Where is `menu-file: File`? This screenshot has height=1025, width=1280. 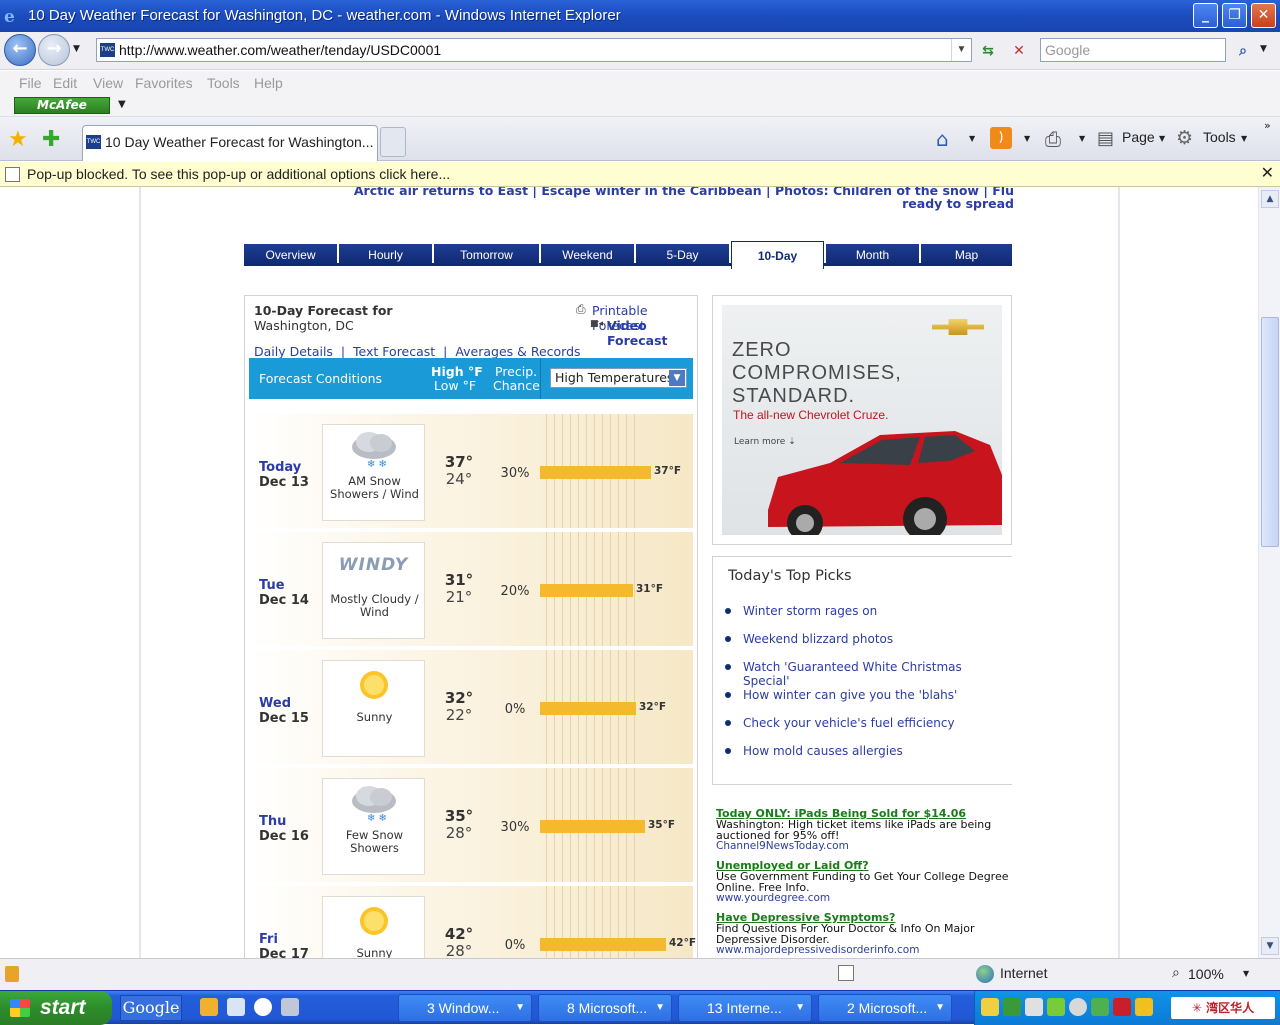
menu-file: File is located at coordinates (30, 83).